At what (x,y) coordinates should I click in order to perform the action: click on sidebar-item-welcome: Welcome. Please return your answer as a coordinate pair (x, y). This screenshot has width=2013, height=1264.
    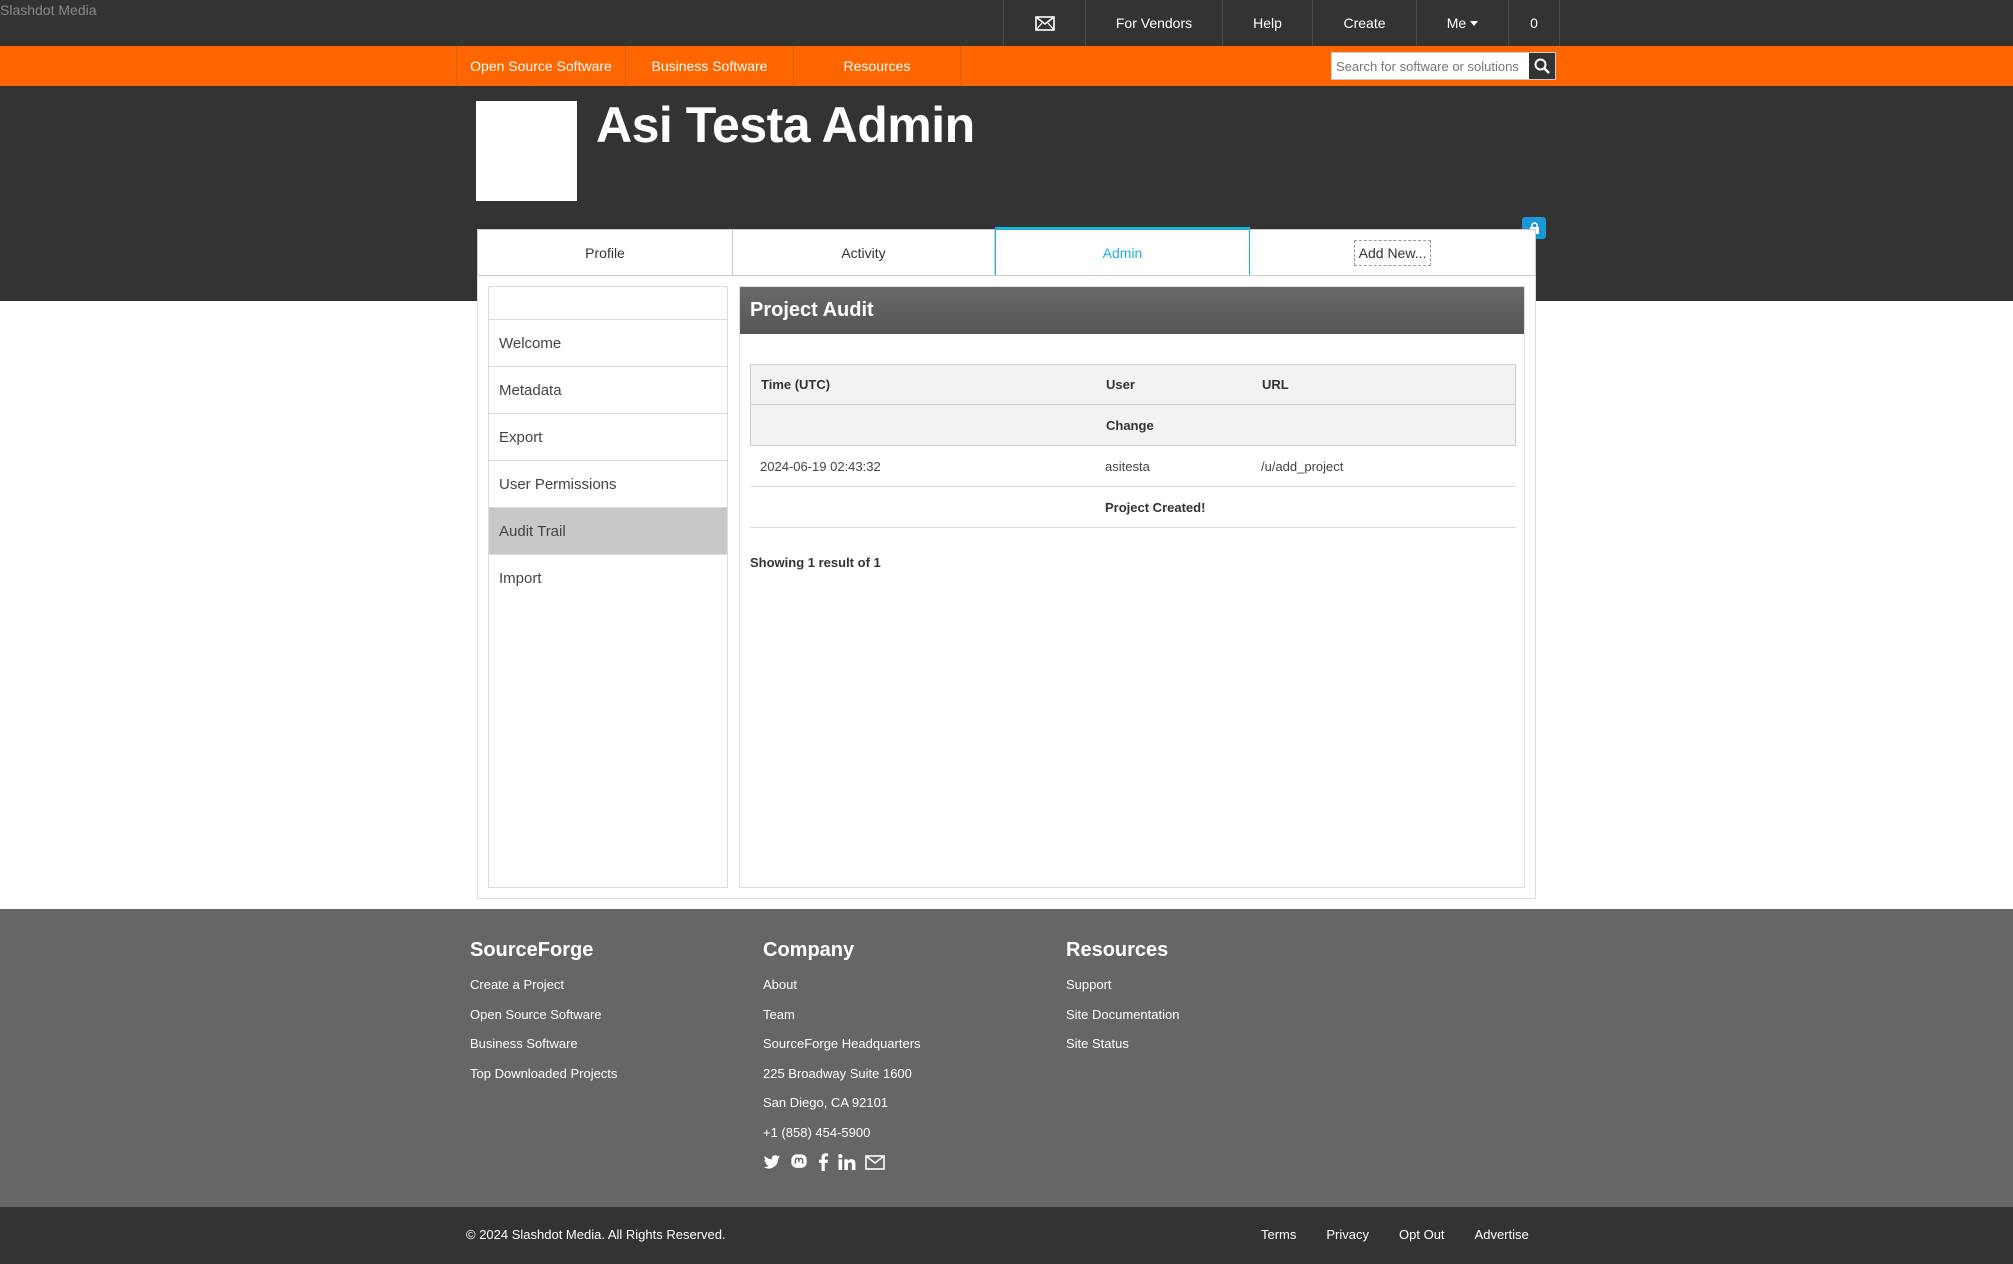
    Looking at the image, I should click on (608, 343).